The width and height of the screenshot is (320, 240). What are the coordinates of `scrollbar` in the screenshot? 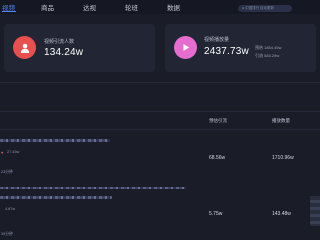 It's located at (315, 211).